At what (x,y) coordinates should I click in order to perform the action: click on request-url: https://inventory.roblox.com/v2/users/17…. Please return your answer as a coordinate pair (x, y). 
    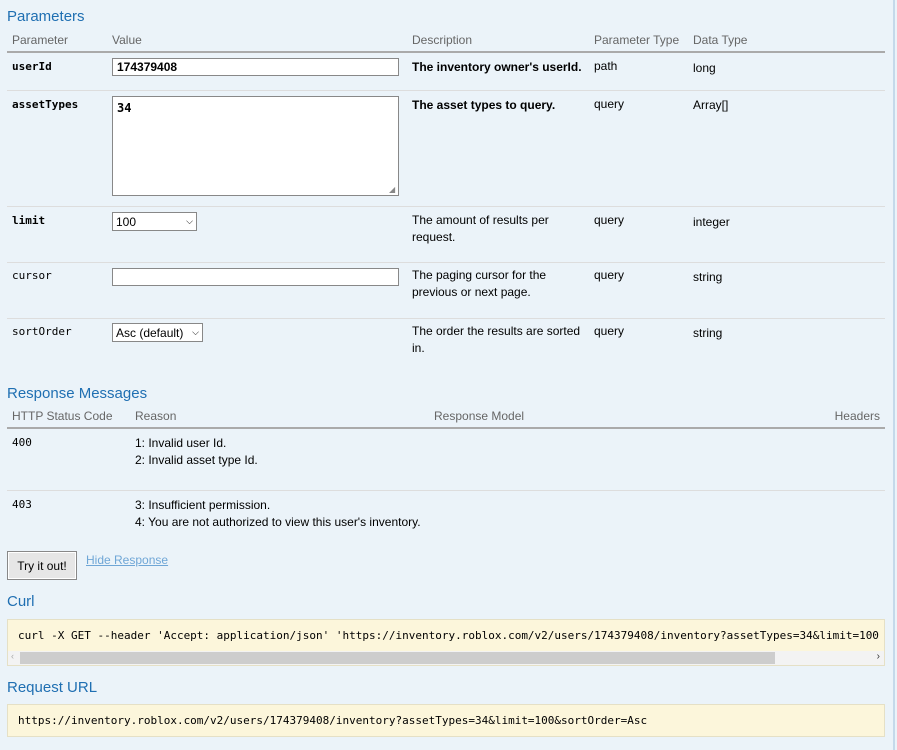
    Looking at the image, I should click on (333, 720).